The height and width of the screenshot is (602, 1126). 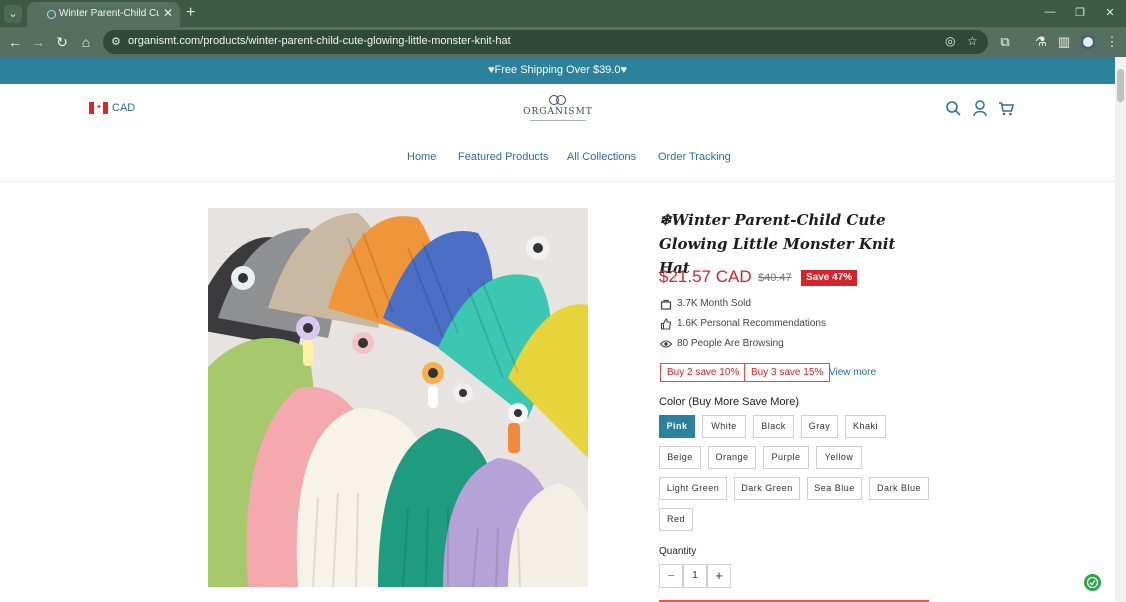 What do you see at coordinates (732, 457) in the screenshot?
I see `color-option-orange: Orange` at bounding box center [732, 457].